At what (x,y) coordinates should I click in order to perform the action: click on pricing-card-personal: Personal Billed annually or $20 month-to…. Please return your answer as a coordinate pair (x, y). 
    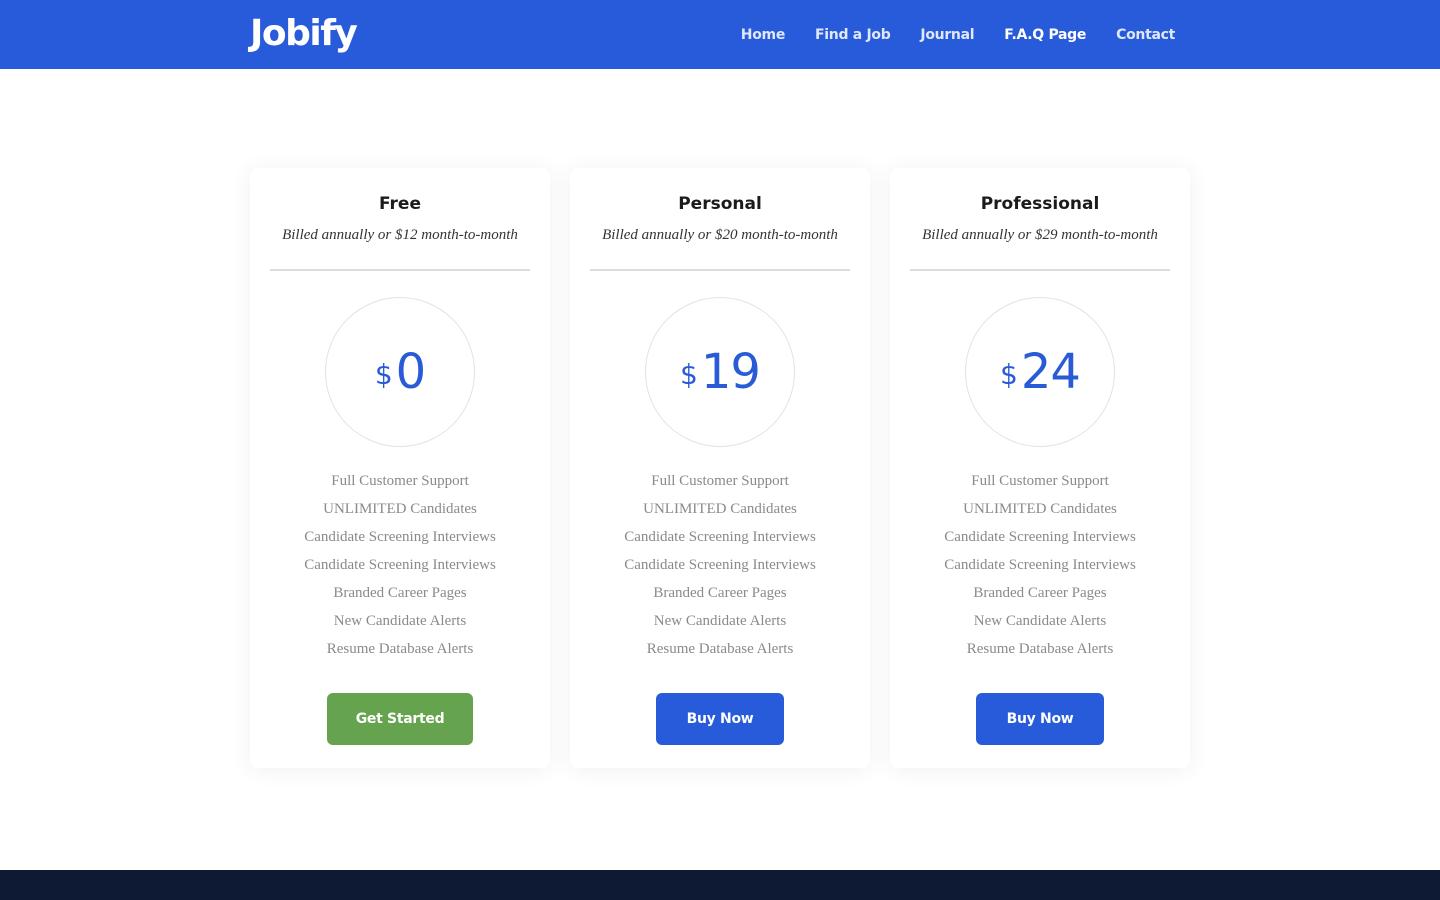
    Looking at the image, I should click on (720, 468).